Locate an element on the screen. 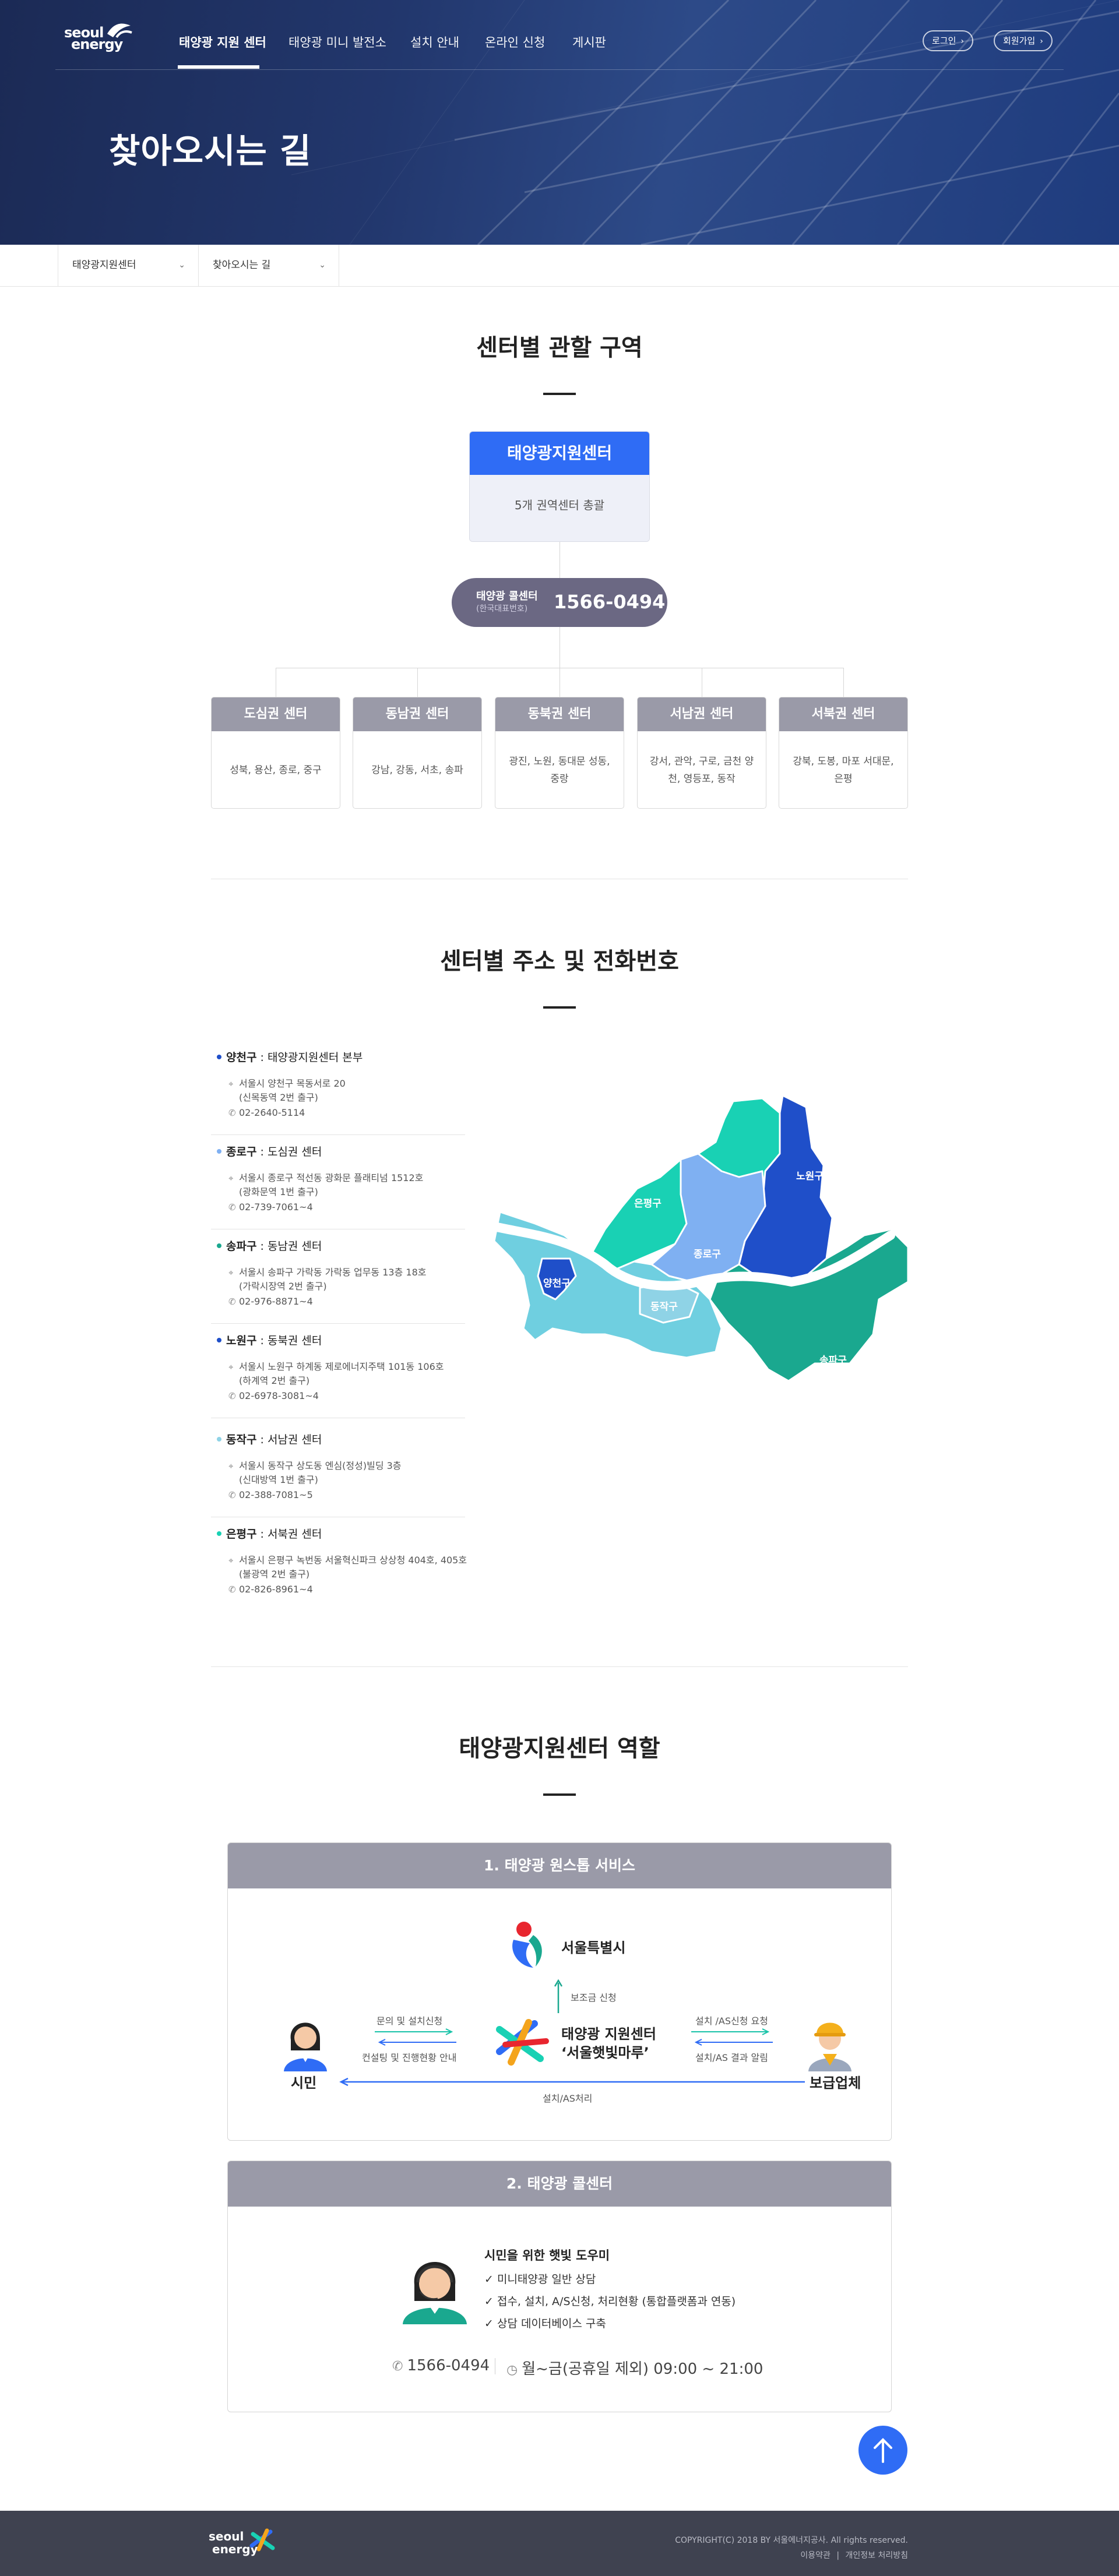 Image resolution: width=1119 pixels, height=2576 pixels. center-to-citizen-label: 컨설팅 및 진행현황 안내 is located at coordinates (409, 2057).